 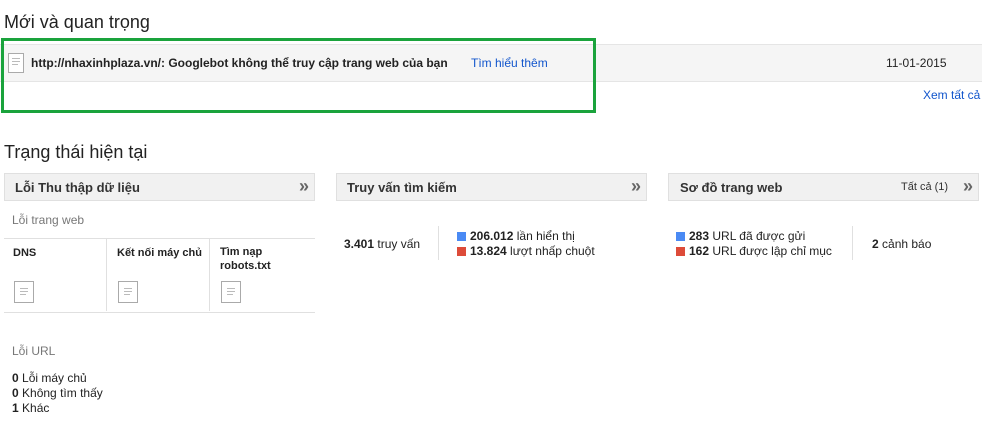 I want to click on url-errors-label: Lỗi URL, so click(x=34, y=351).